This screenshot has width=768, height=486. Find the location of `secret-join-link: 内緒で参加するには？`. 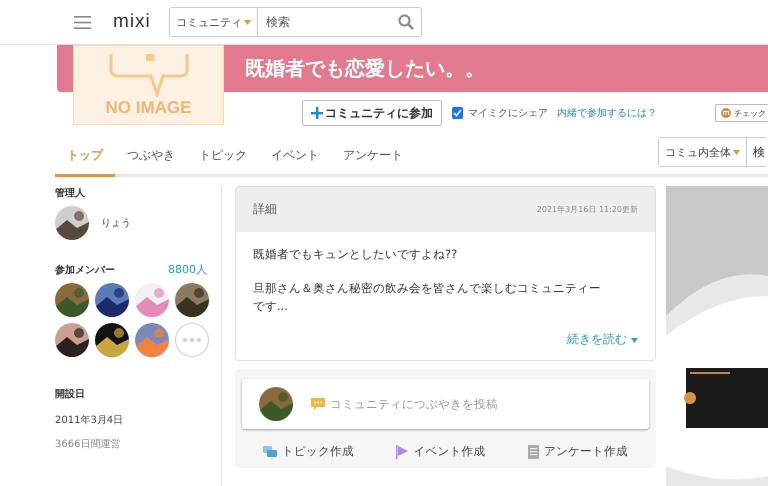

secret-join-link: 内緒で参加するには？ is located at coordinates (607, 113).